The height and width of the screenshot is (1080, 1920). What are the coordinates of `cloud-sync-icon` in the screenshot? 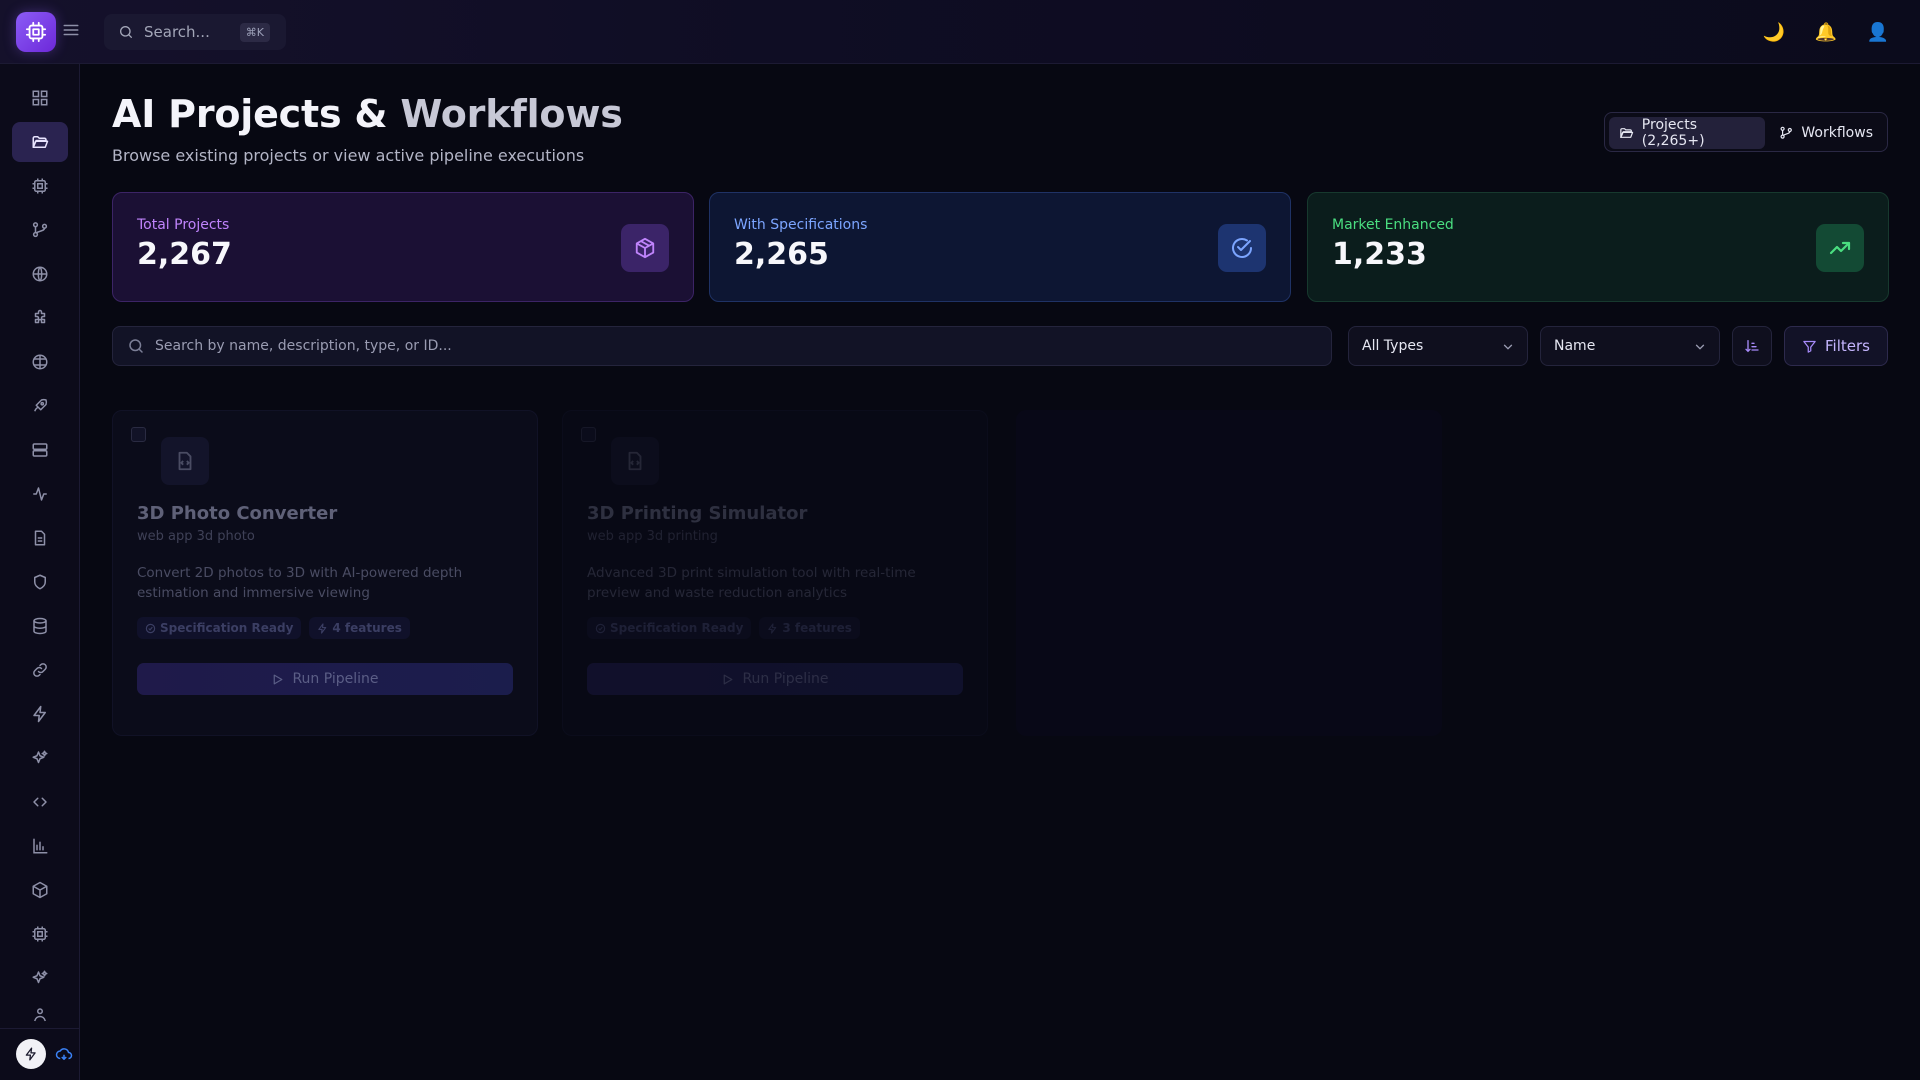 It's located at (64, 1054).